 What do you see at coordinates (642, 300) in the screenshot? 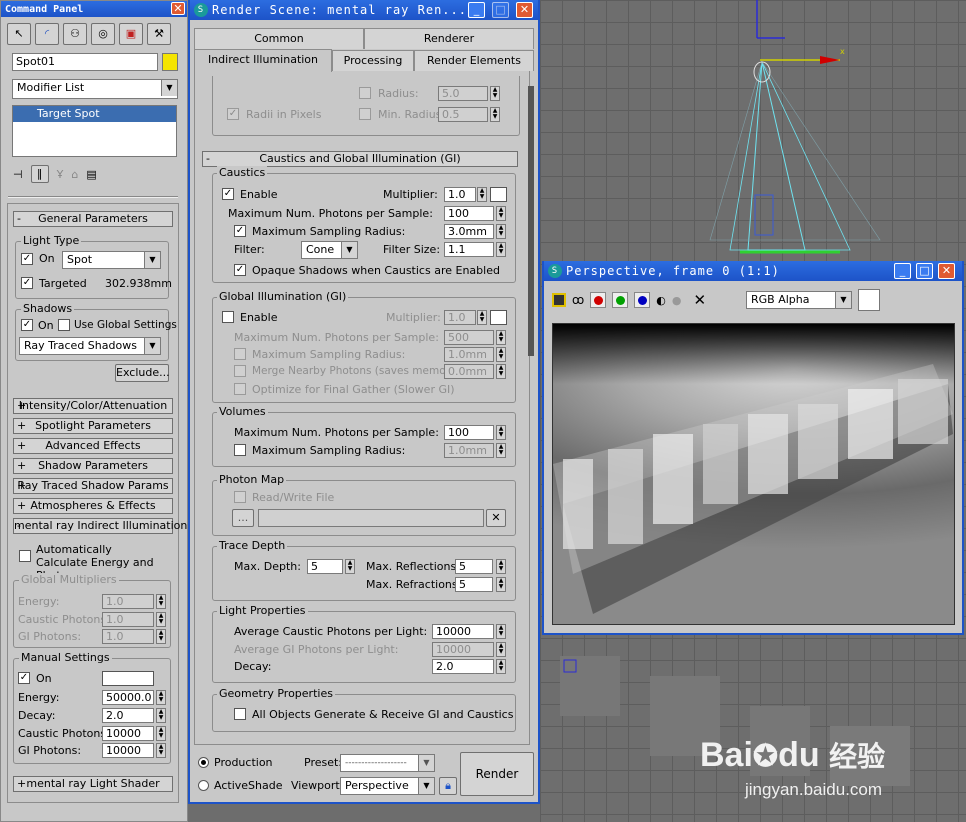
I see `blue-channel-icon` at bounding box center [642, 300].